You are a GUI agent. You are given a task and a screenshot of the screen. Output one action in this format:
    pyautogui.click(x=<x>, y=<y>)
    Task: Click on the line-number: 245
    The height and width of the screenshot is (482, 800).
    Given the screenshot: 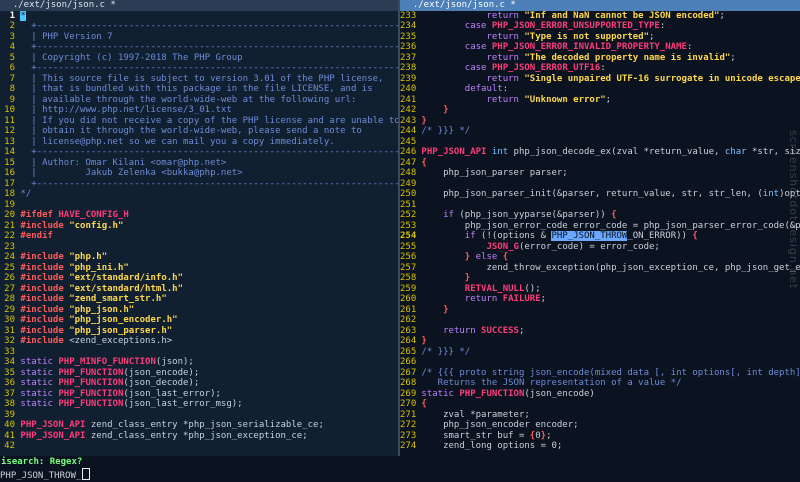 What is the action you would take?
    pyautogui.click(x=408, y=141)
    